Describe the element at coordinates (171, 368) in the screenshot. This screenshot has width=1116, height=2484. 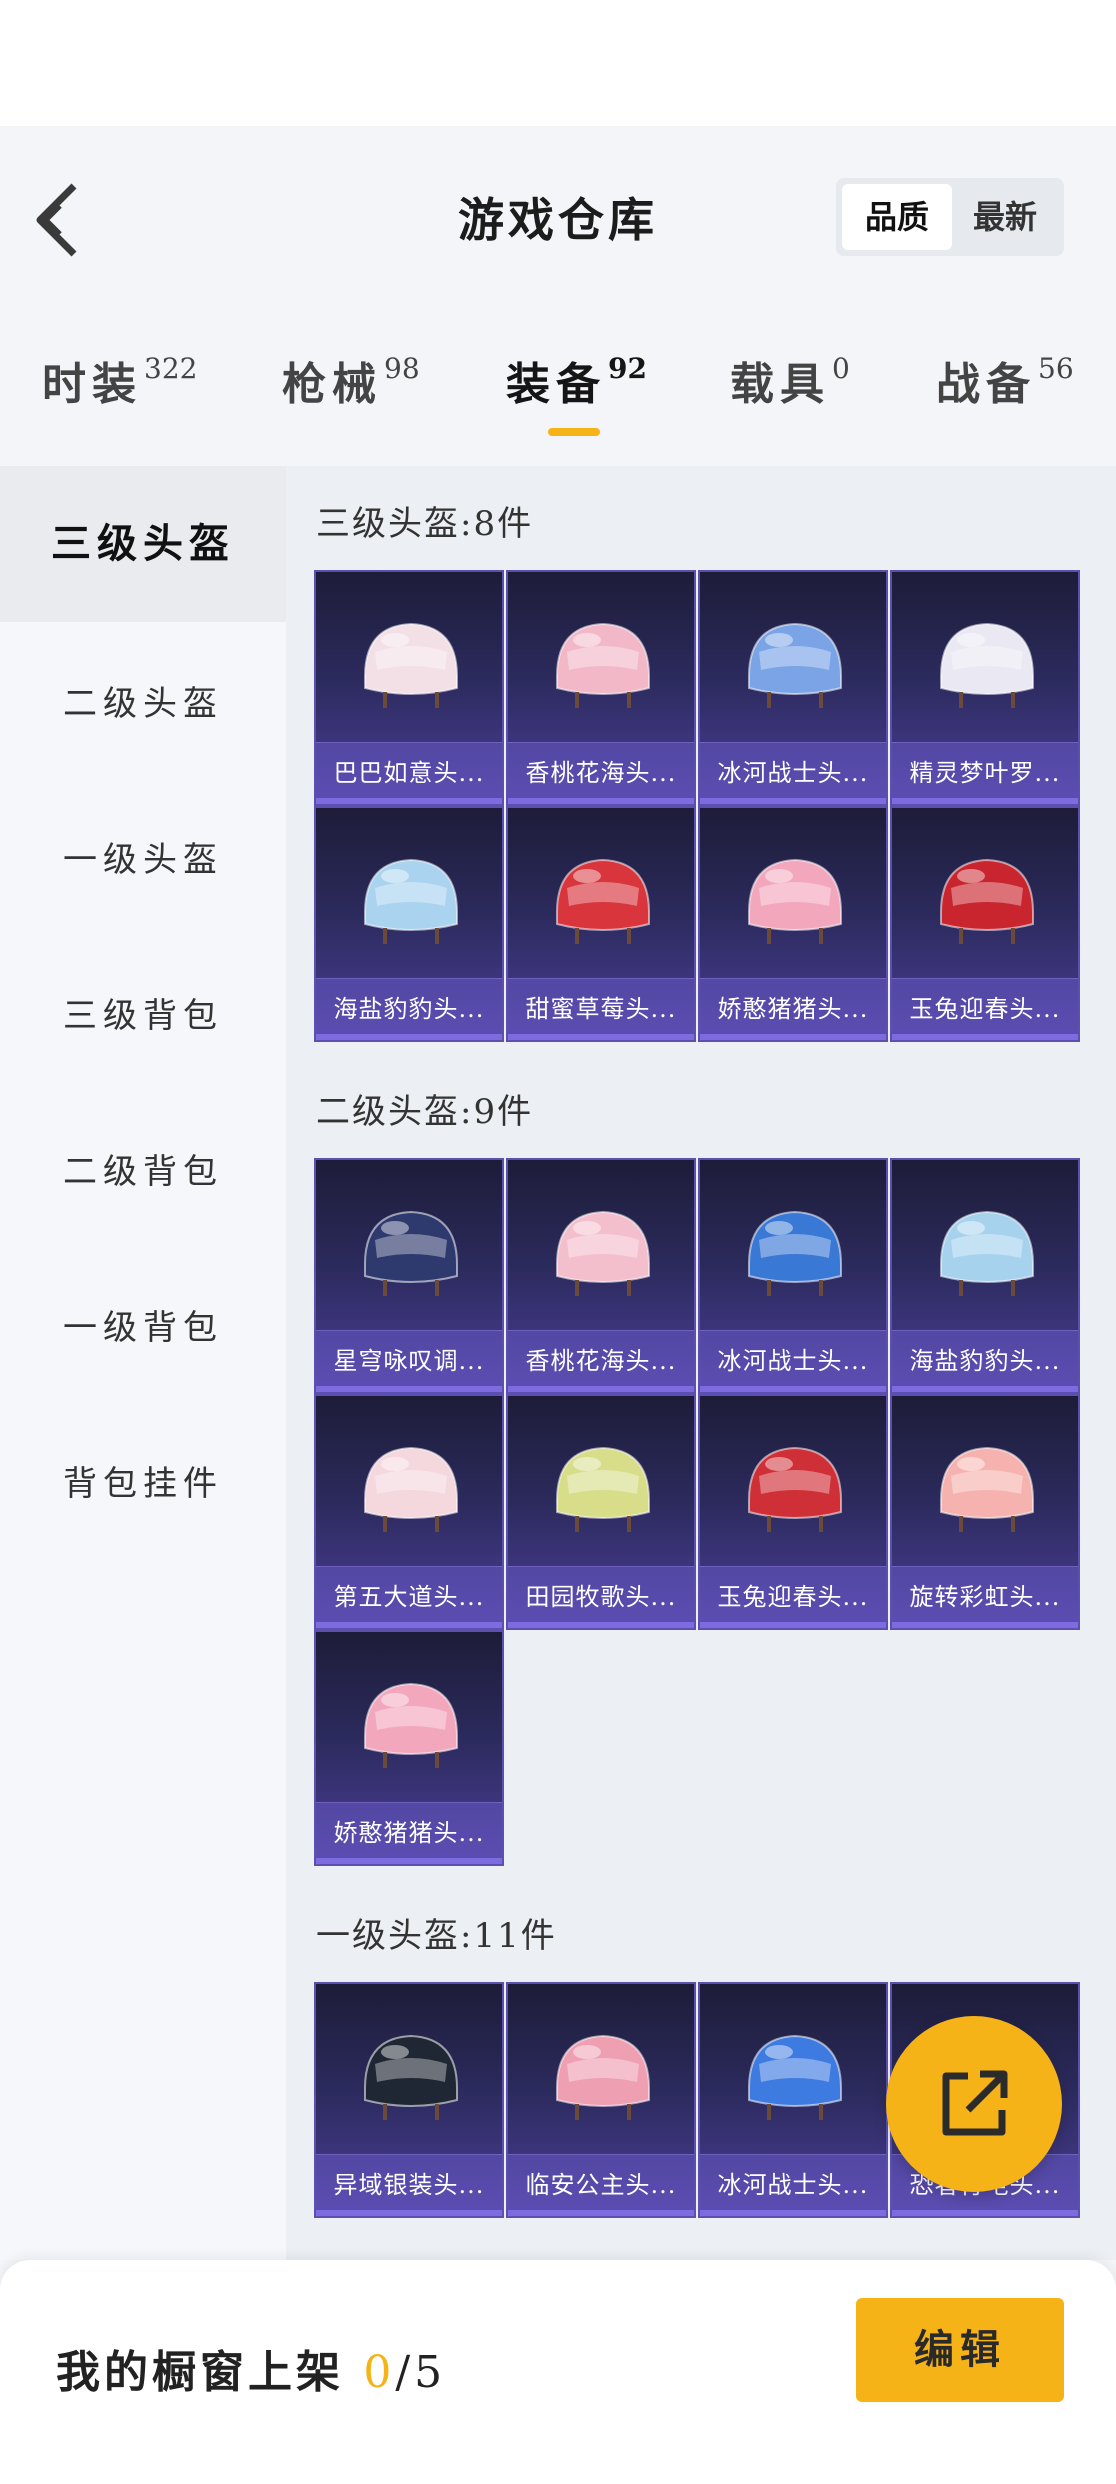
I see `tab-count: 322` at that location.